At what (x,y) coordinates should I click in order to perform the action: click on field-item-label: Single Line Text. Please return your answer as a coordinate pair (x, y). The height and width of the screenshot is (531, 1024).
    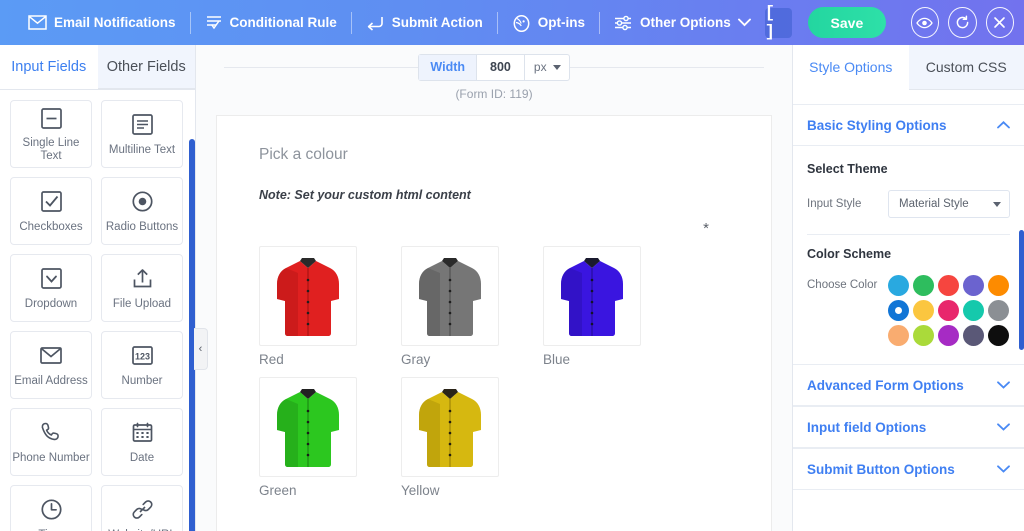
    Looking at the image, I should click on (51, 149).